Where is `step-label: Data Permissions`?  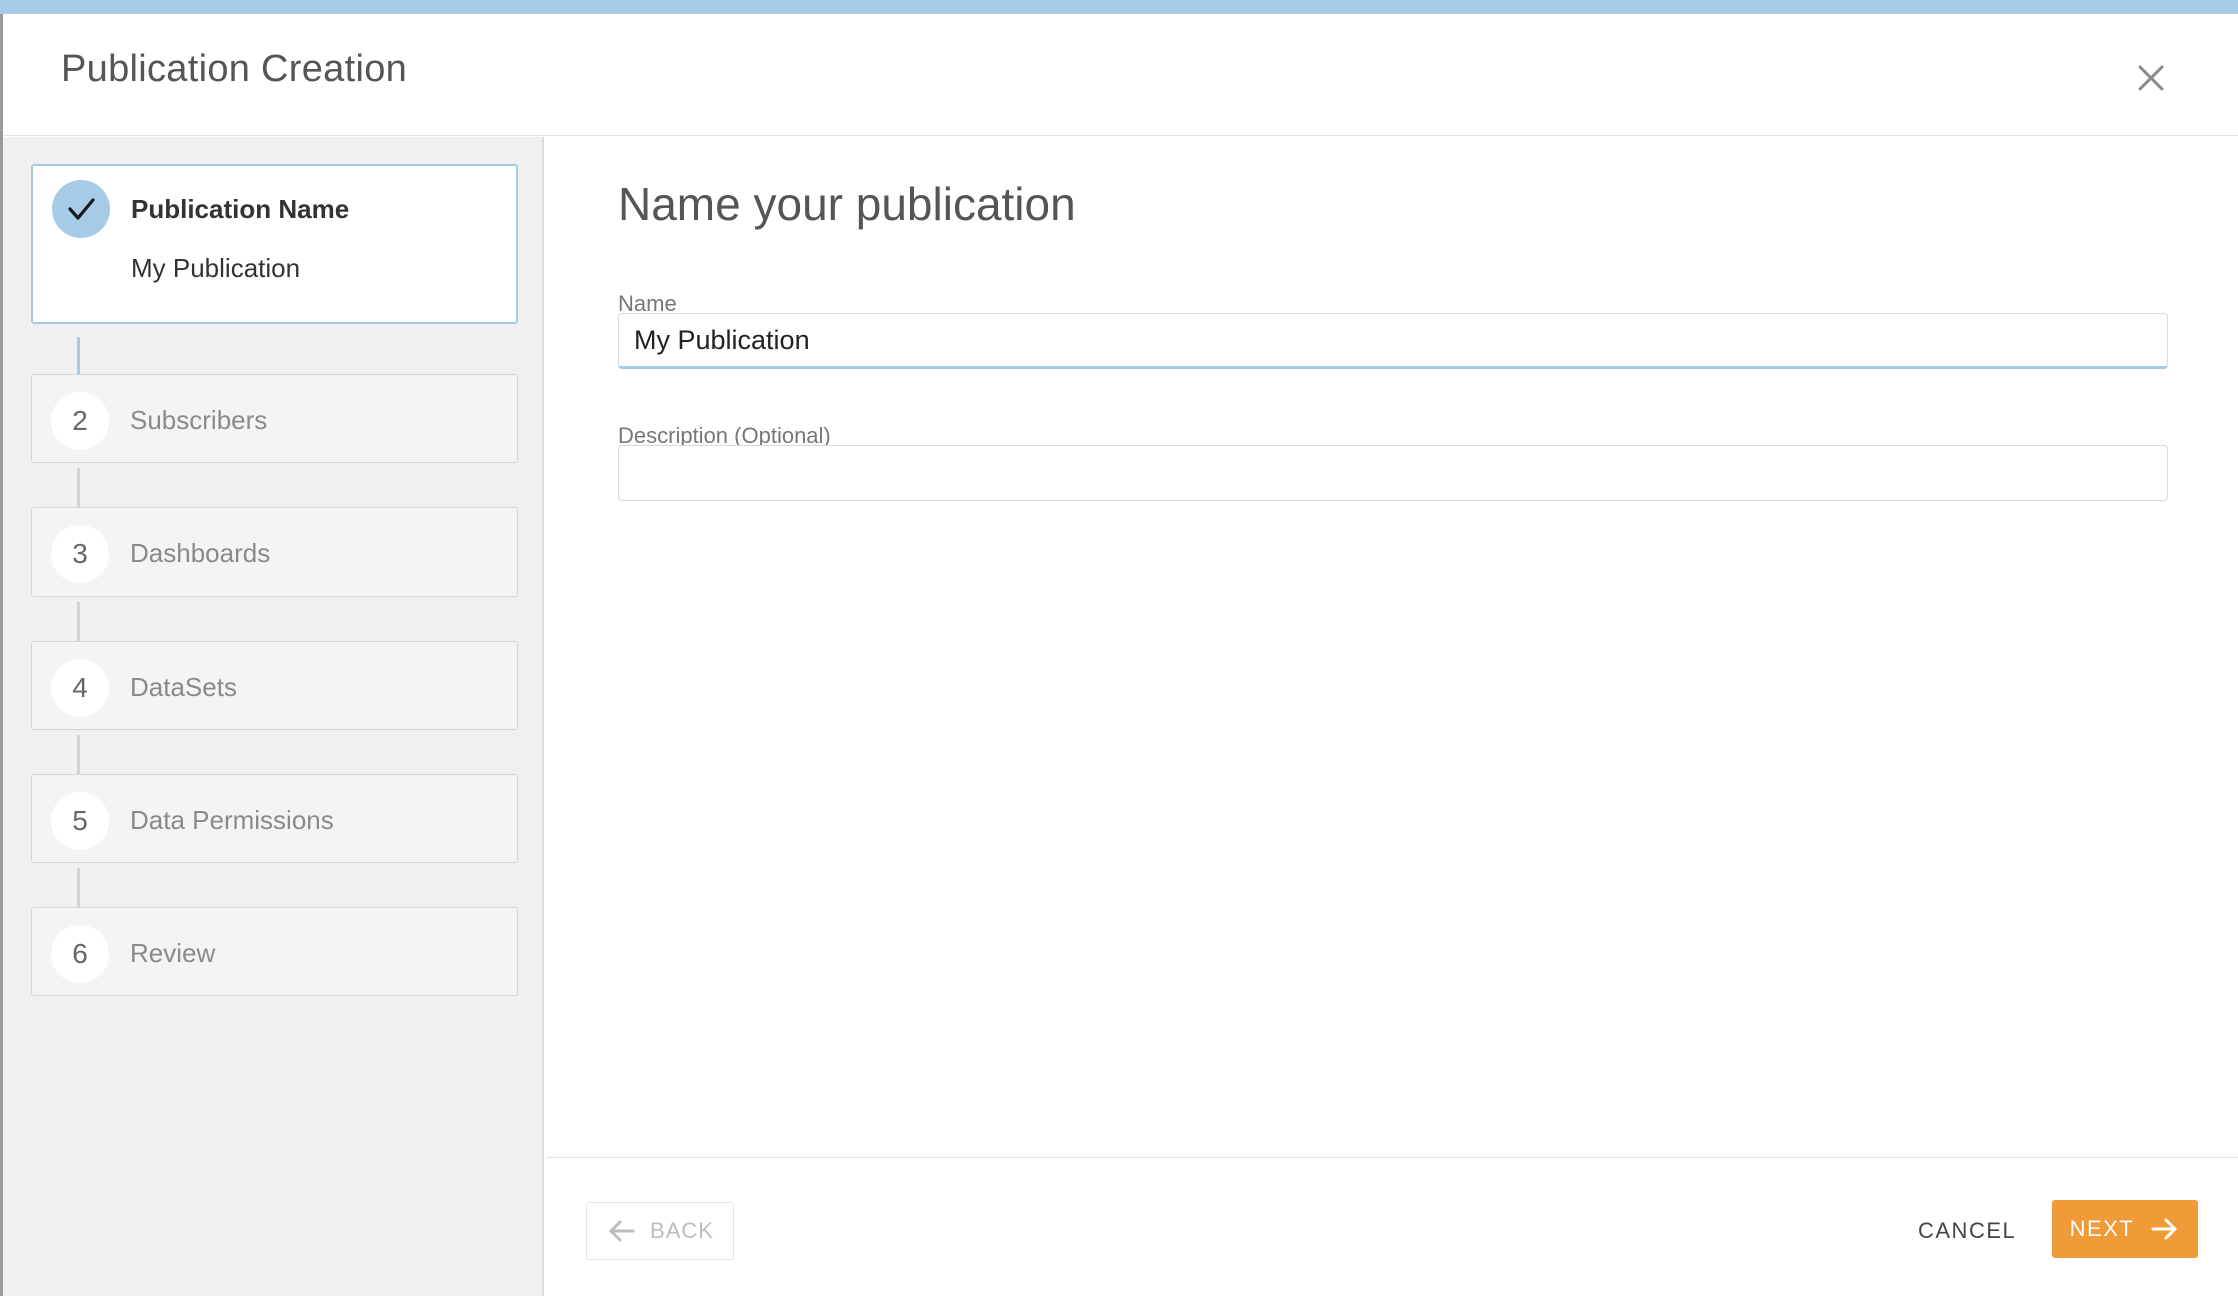 step-label: Data Permissions is located at coordinates (232, 820).